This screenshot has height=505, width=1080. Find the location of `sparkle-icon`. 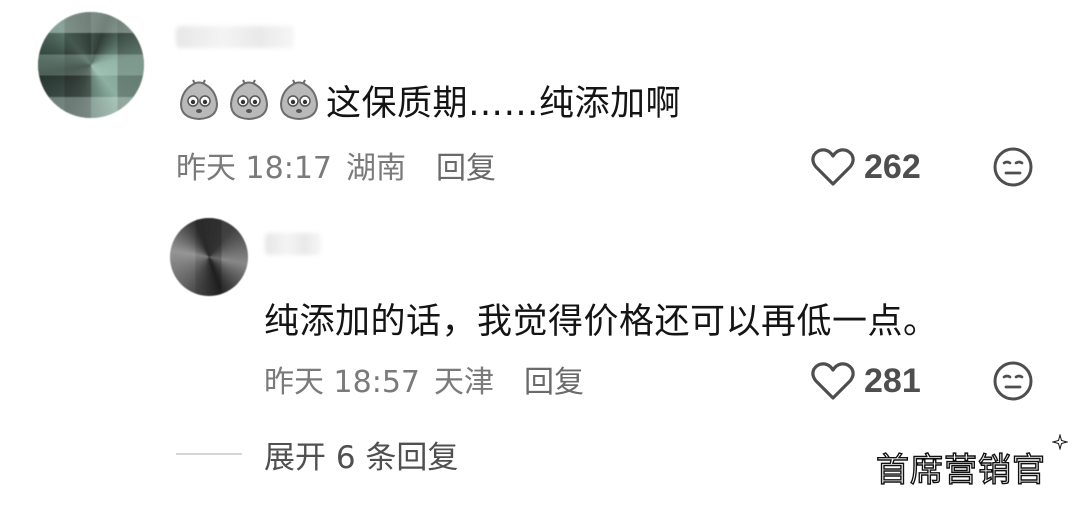

sparkle-icon is located at coordinates (1060, 442).